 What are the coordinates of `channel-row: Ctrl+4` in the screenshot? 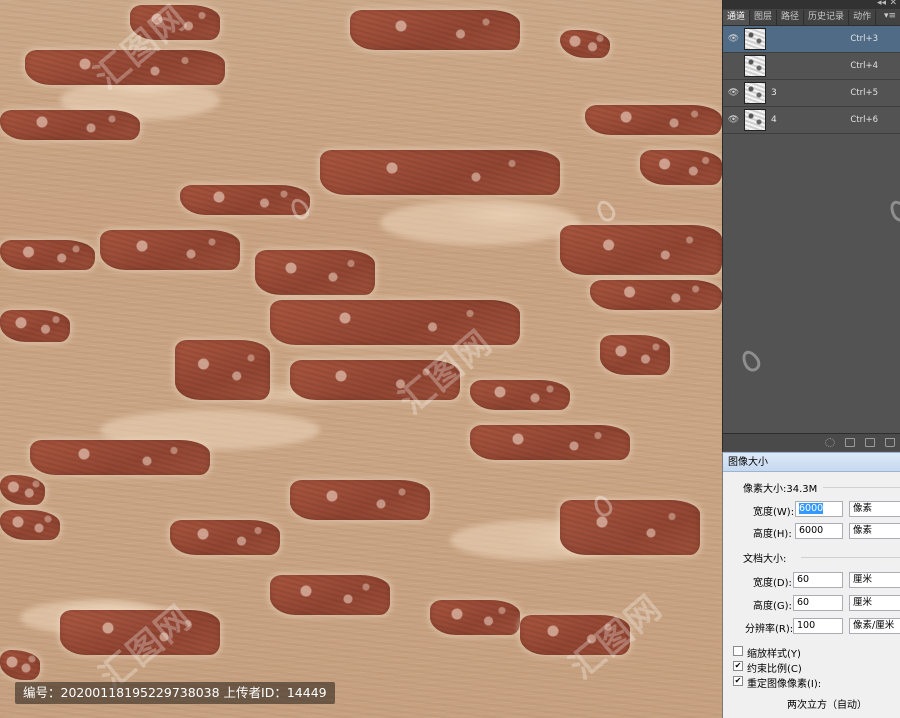 It's located at (811, 66).